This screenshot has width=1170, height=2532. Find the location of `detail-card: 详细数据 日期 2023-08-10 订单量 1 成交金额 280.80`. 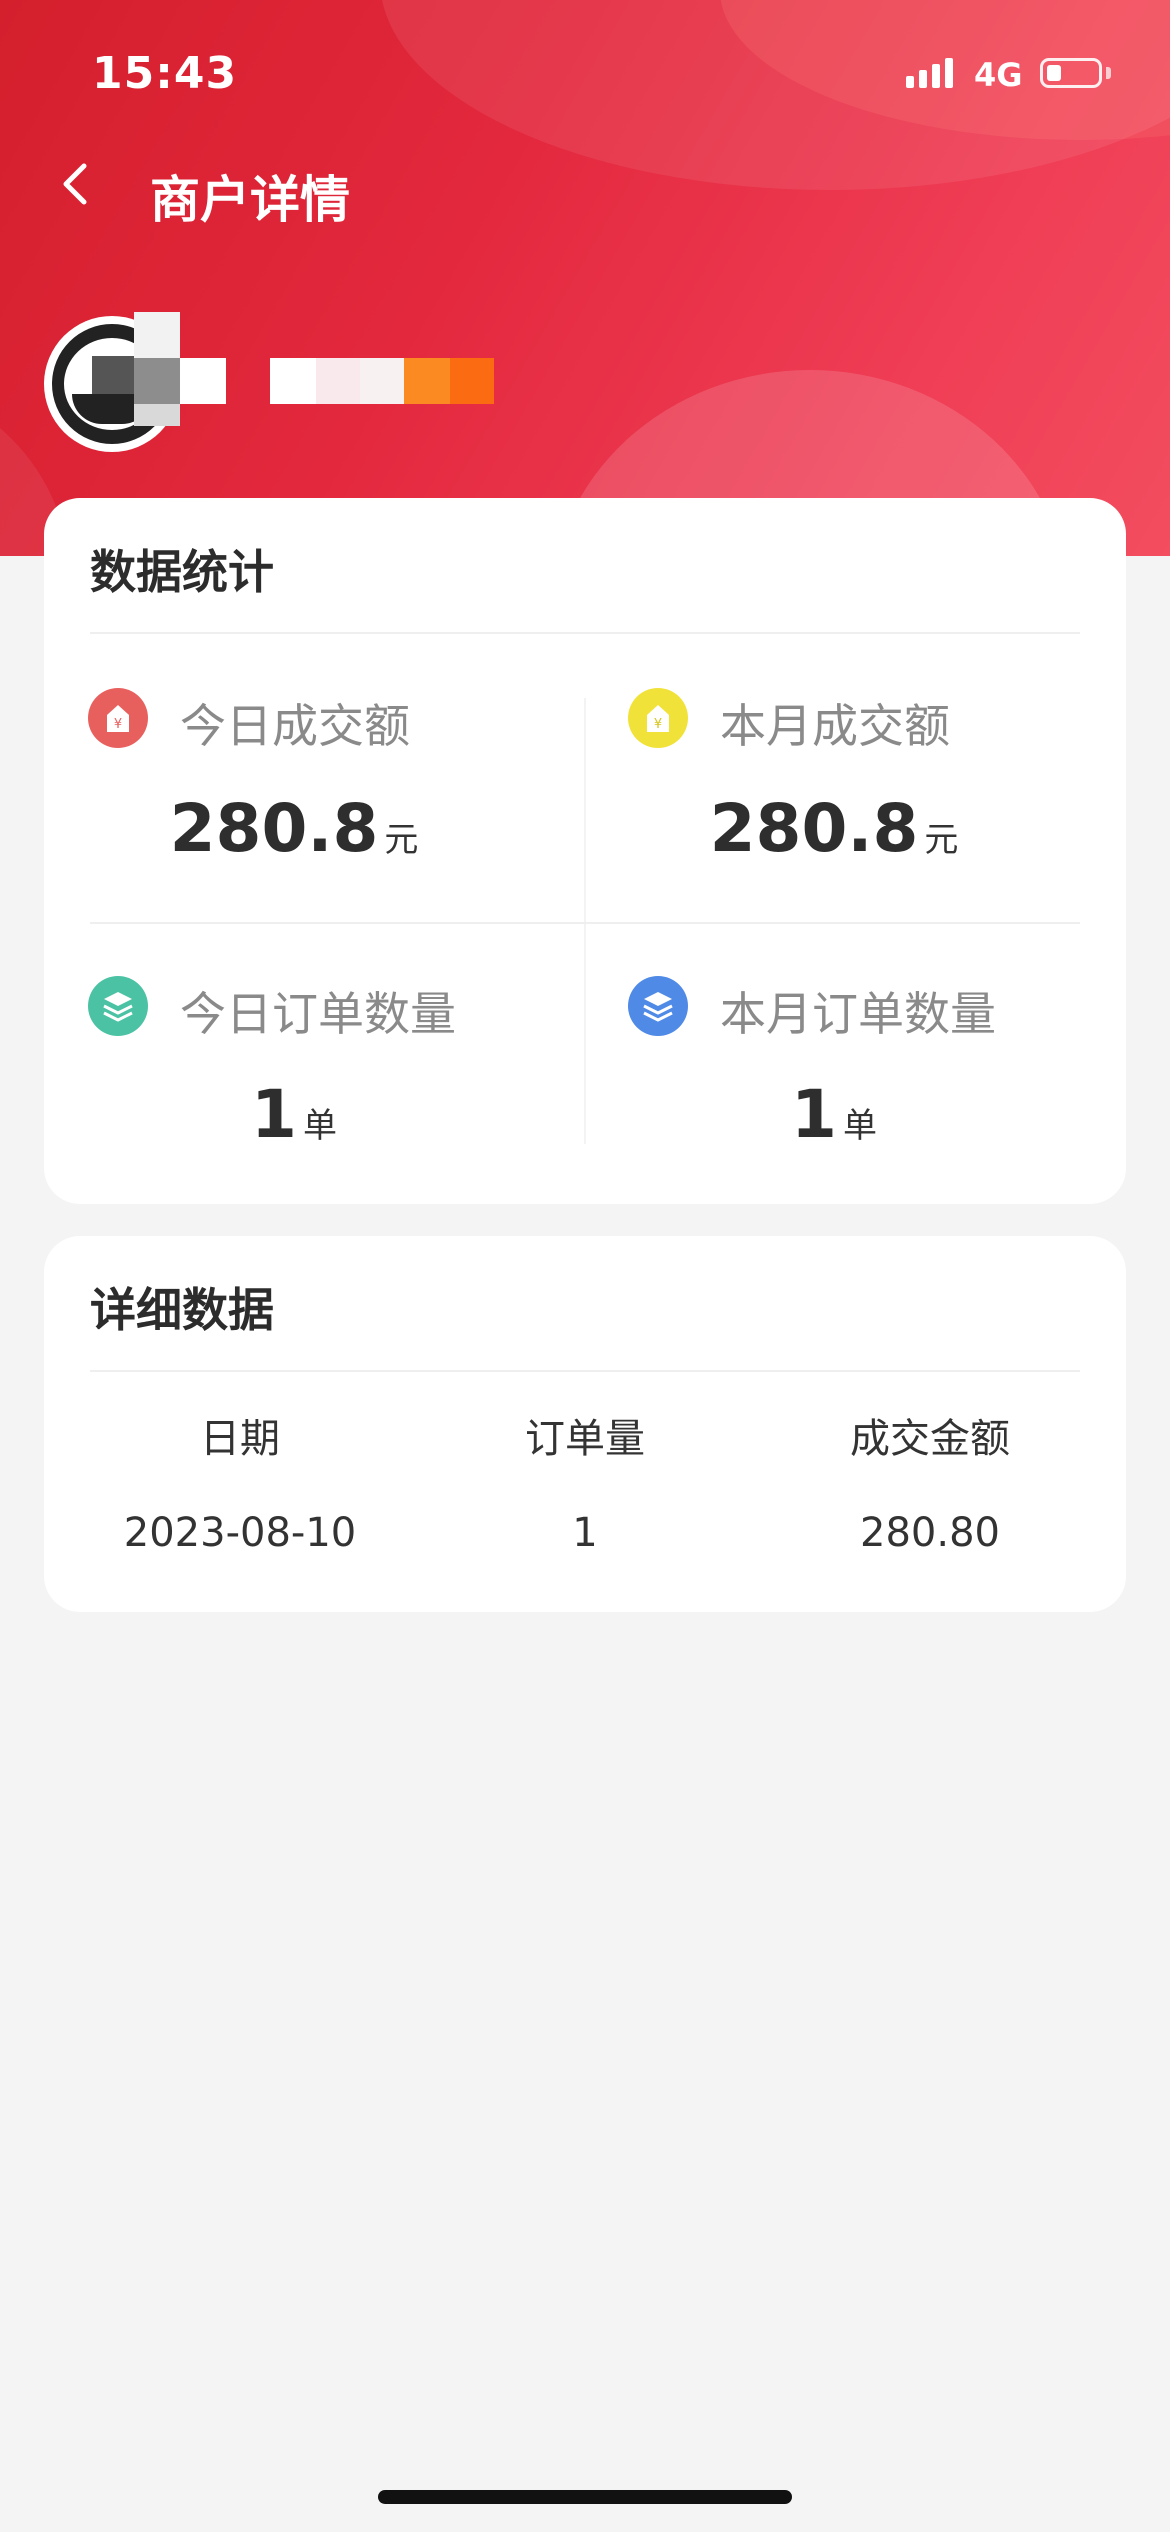

detail-card: 详细数据 日期 2023-08-10 订单量 1 成交金额 280.80 is located at coordinates (585, 1424).